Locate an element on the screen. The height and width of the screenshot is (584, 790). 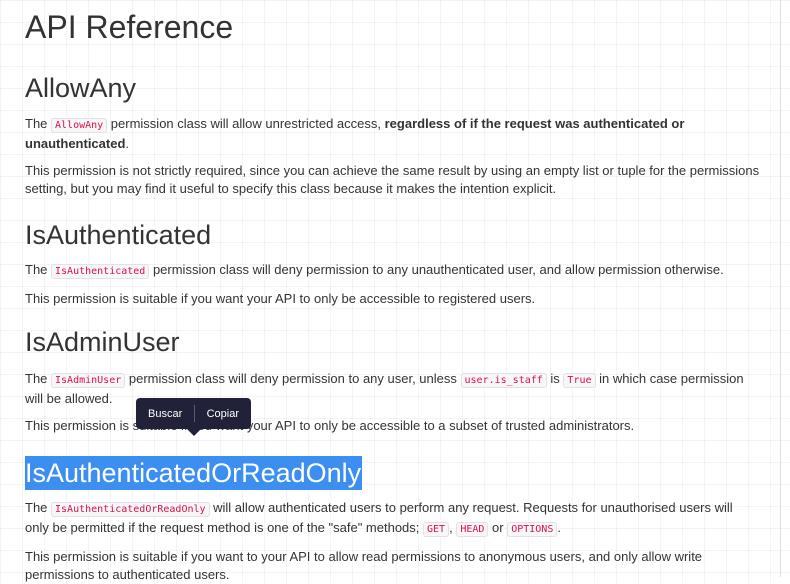
code-head: HEAD is located at coordinates (472, 529).